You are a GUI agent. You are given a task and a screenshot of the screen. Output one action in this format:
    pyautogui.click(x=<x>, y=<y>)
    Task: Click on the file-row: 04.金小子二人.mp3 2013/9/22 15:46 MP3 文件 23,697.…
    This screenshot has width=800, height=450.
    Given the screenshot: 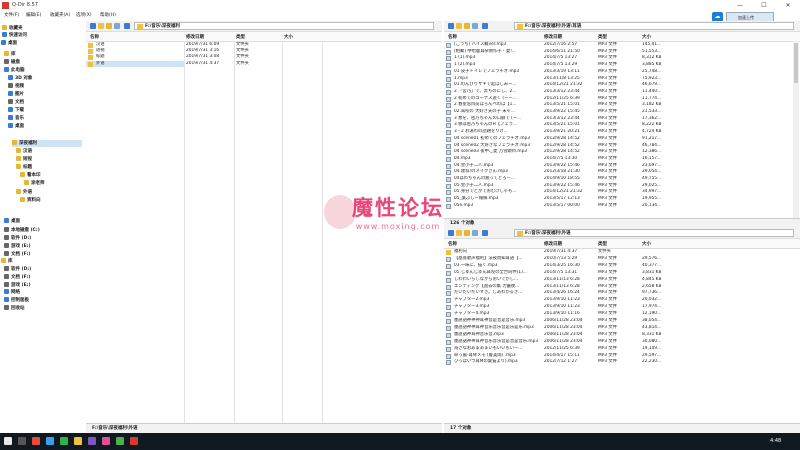 What is the action you would take?
    pyautogui.click(x=618, y=166)
    